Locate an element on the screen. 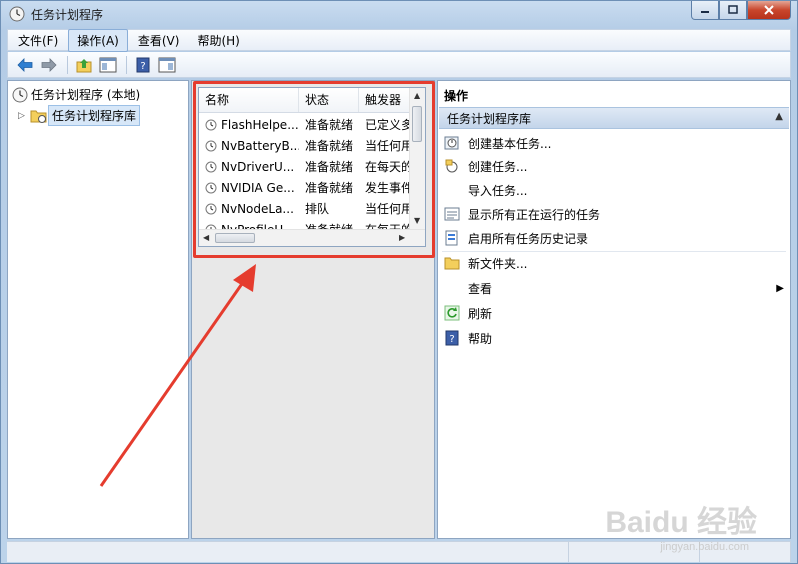  action-label: 查看 is located at coordinates (480, 288).